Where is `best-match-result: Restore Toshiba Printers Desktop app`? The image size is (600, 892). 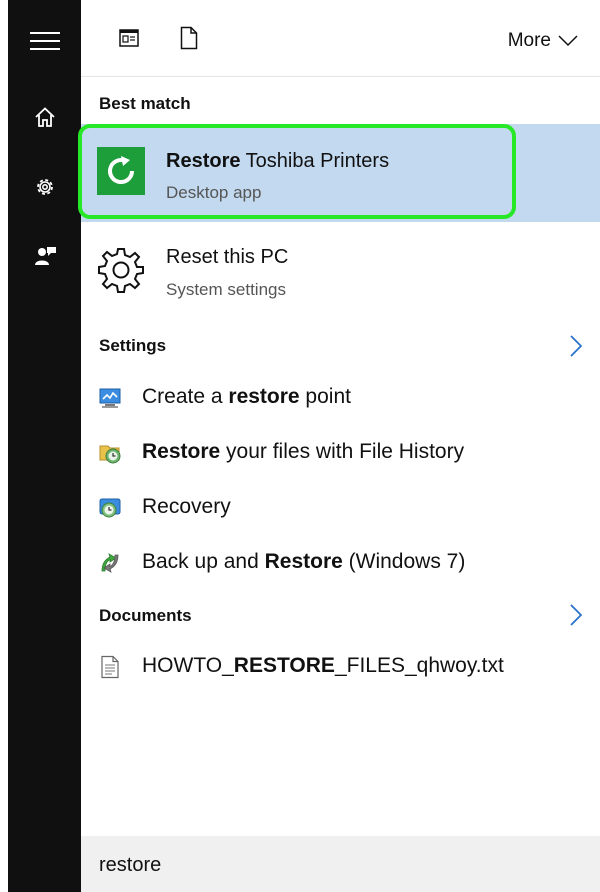 best-match-result: Restore Toshiba Printers Desktop app is located at coordinates (339, 173).